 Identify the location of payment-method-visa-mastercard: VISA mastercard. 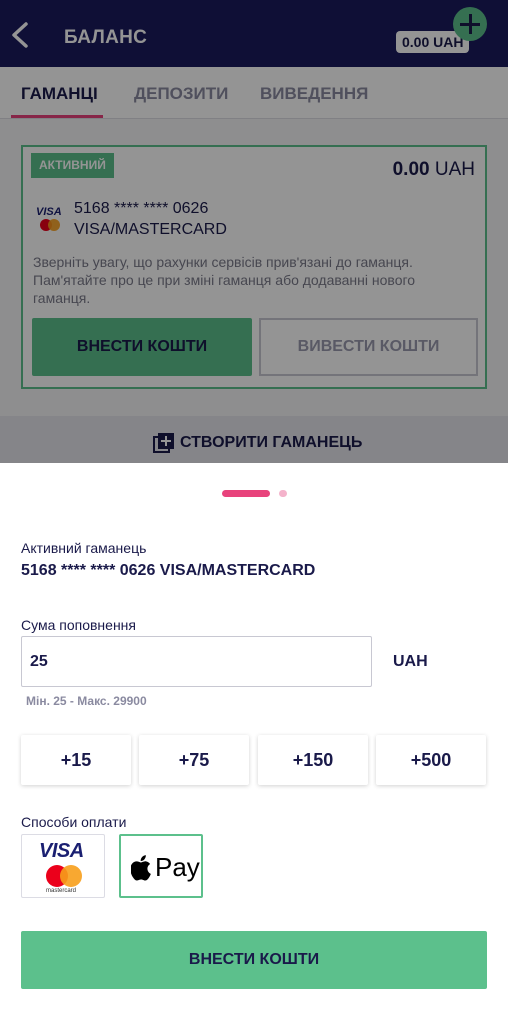
(63, 866).